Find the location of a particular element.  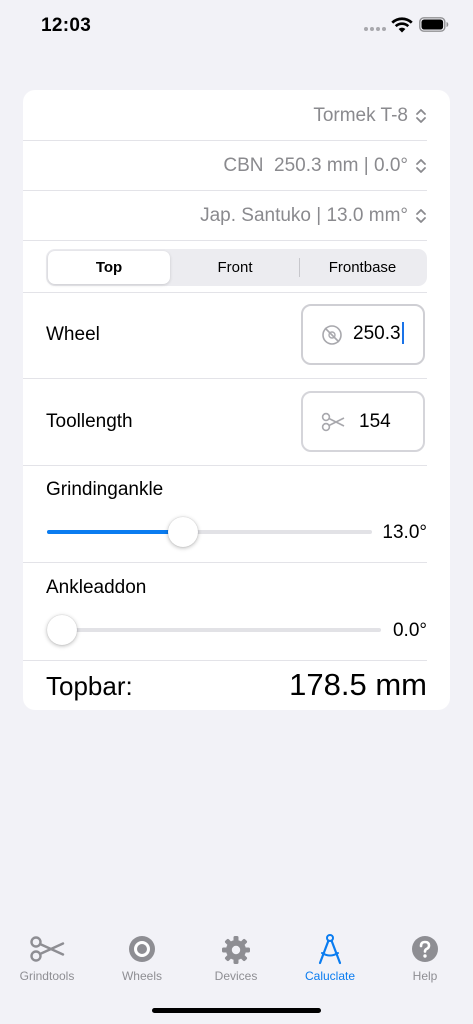

tab-wheels: Wheels is located at coordinates (142, 957).